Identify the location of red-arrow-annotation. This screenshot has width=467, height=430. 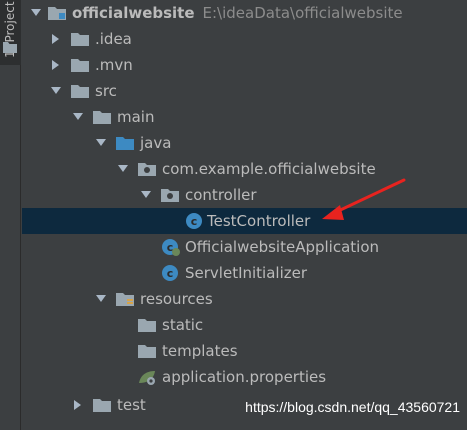
(364, 199).